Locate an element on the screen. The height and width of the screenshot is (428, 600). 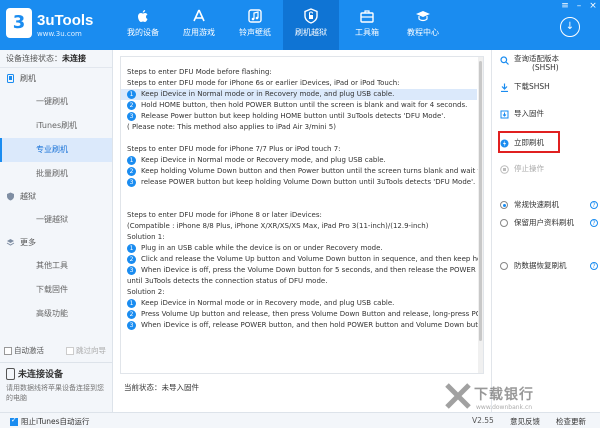
close-icon: × is located at coordinates (593, 6).